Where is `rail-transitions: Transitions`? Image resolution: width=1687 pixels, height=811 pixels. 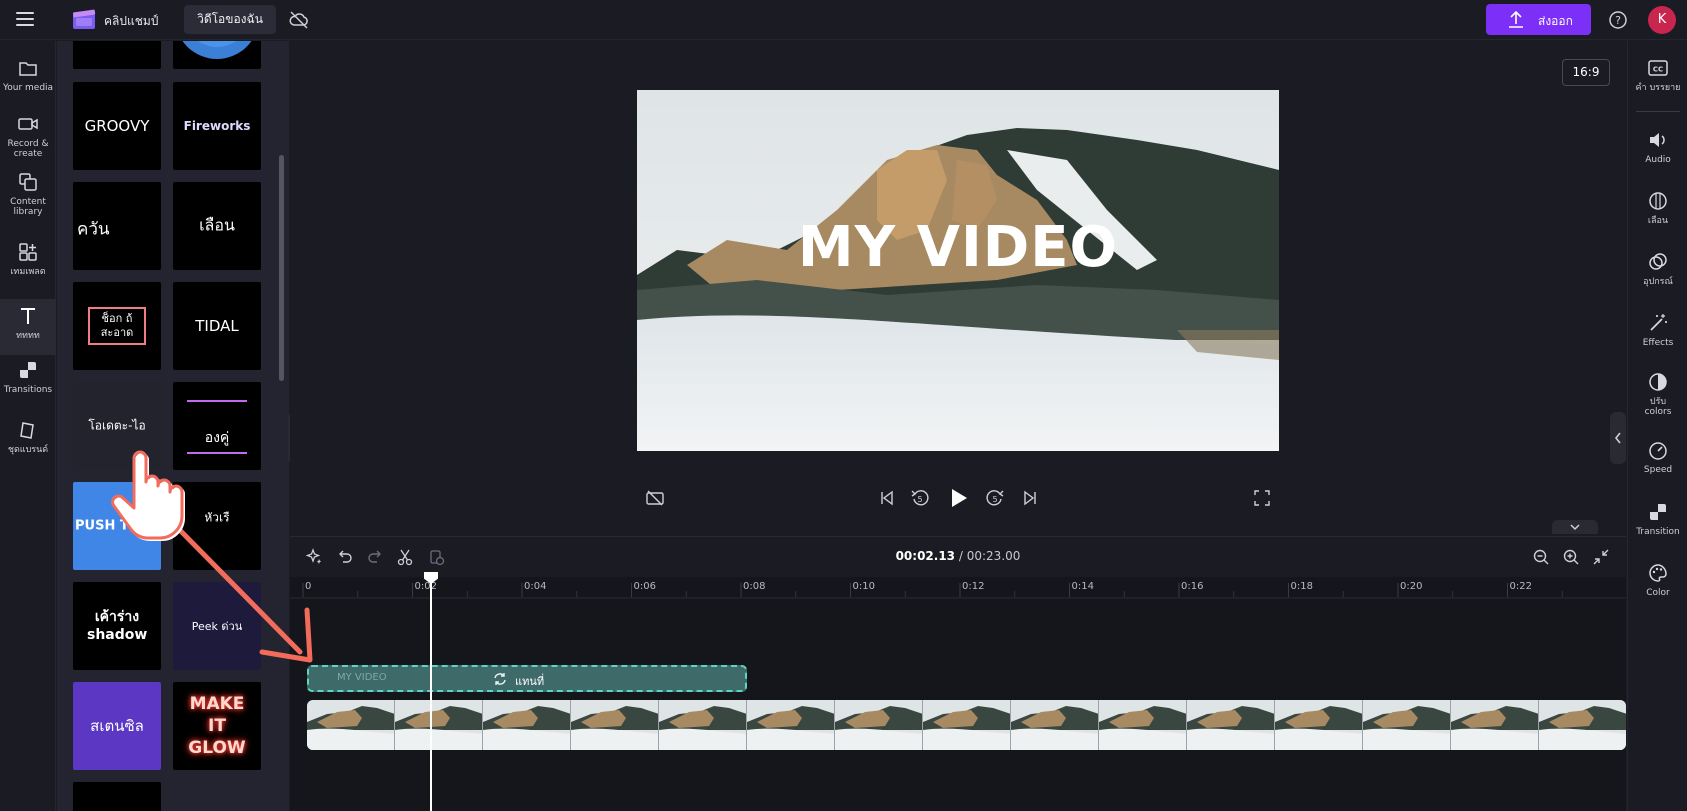
rail-transitions: Transitions is located at coordinates (28, 377).